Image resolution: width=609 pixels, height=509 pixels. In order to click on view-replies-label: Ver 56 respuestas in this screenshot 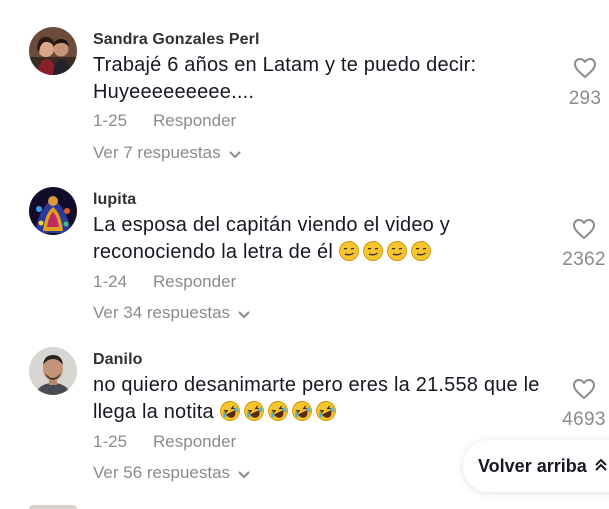, I will do `click(162, 472)`.